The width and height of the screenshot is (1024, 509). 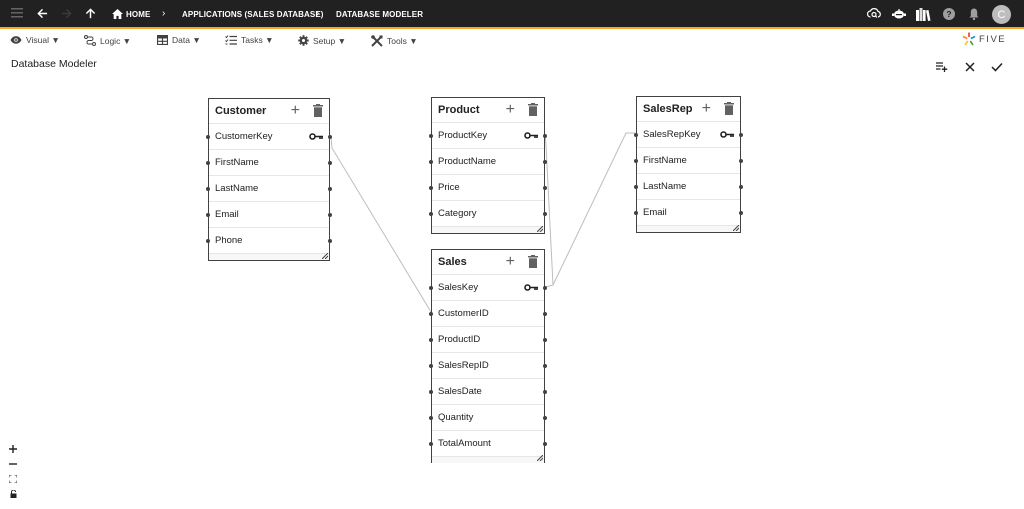 I want to click on field-row: ProductName, so click(x=488, y=162).